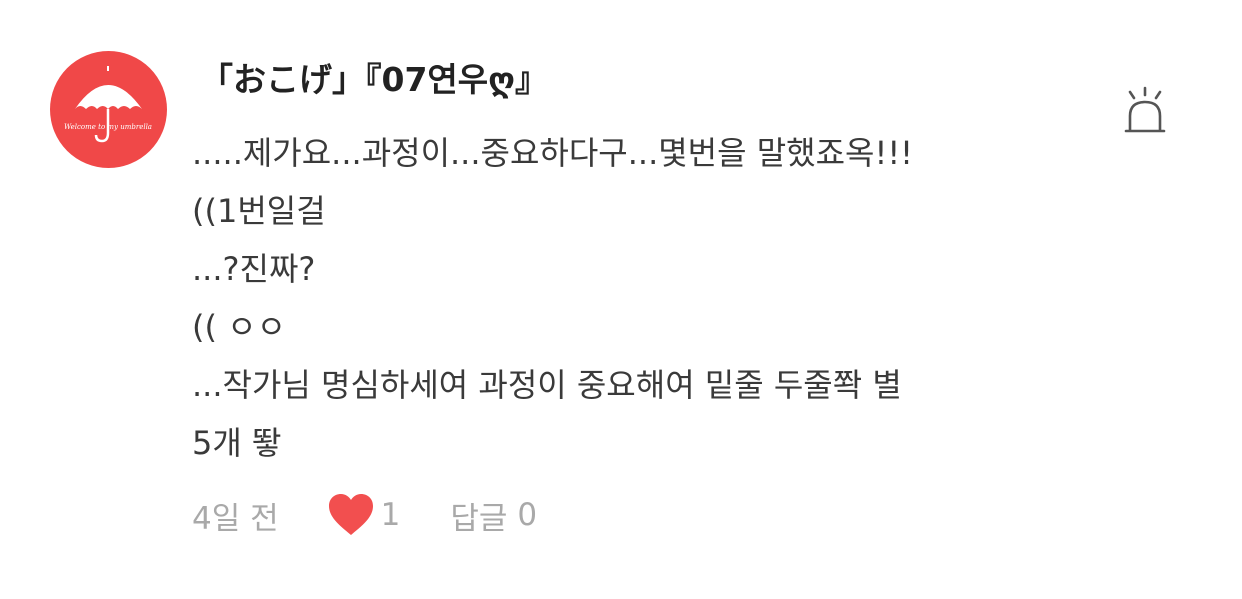  I want to click on like-count: 1, so click(390, 515).